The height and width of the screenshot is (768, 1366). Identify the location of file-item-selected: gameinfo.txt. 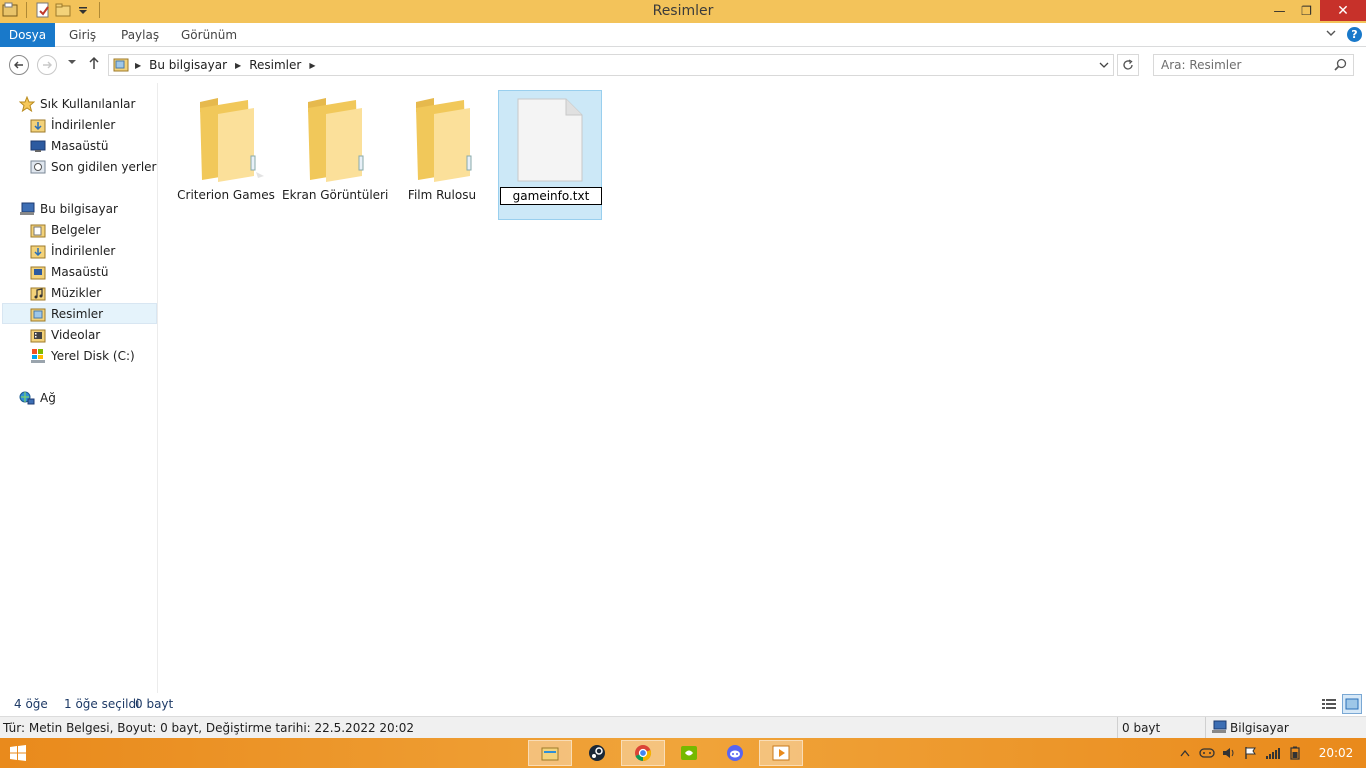
(550, 155).